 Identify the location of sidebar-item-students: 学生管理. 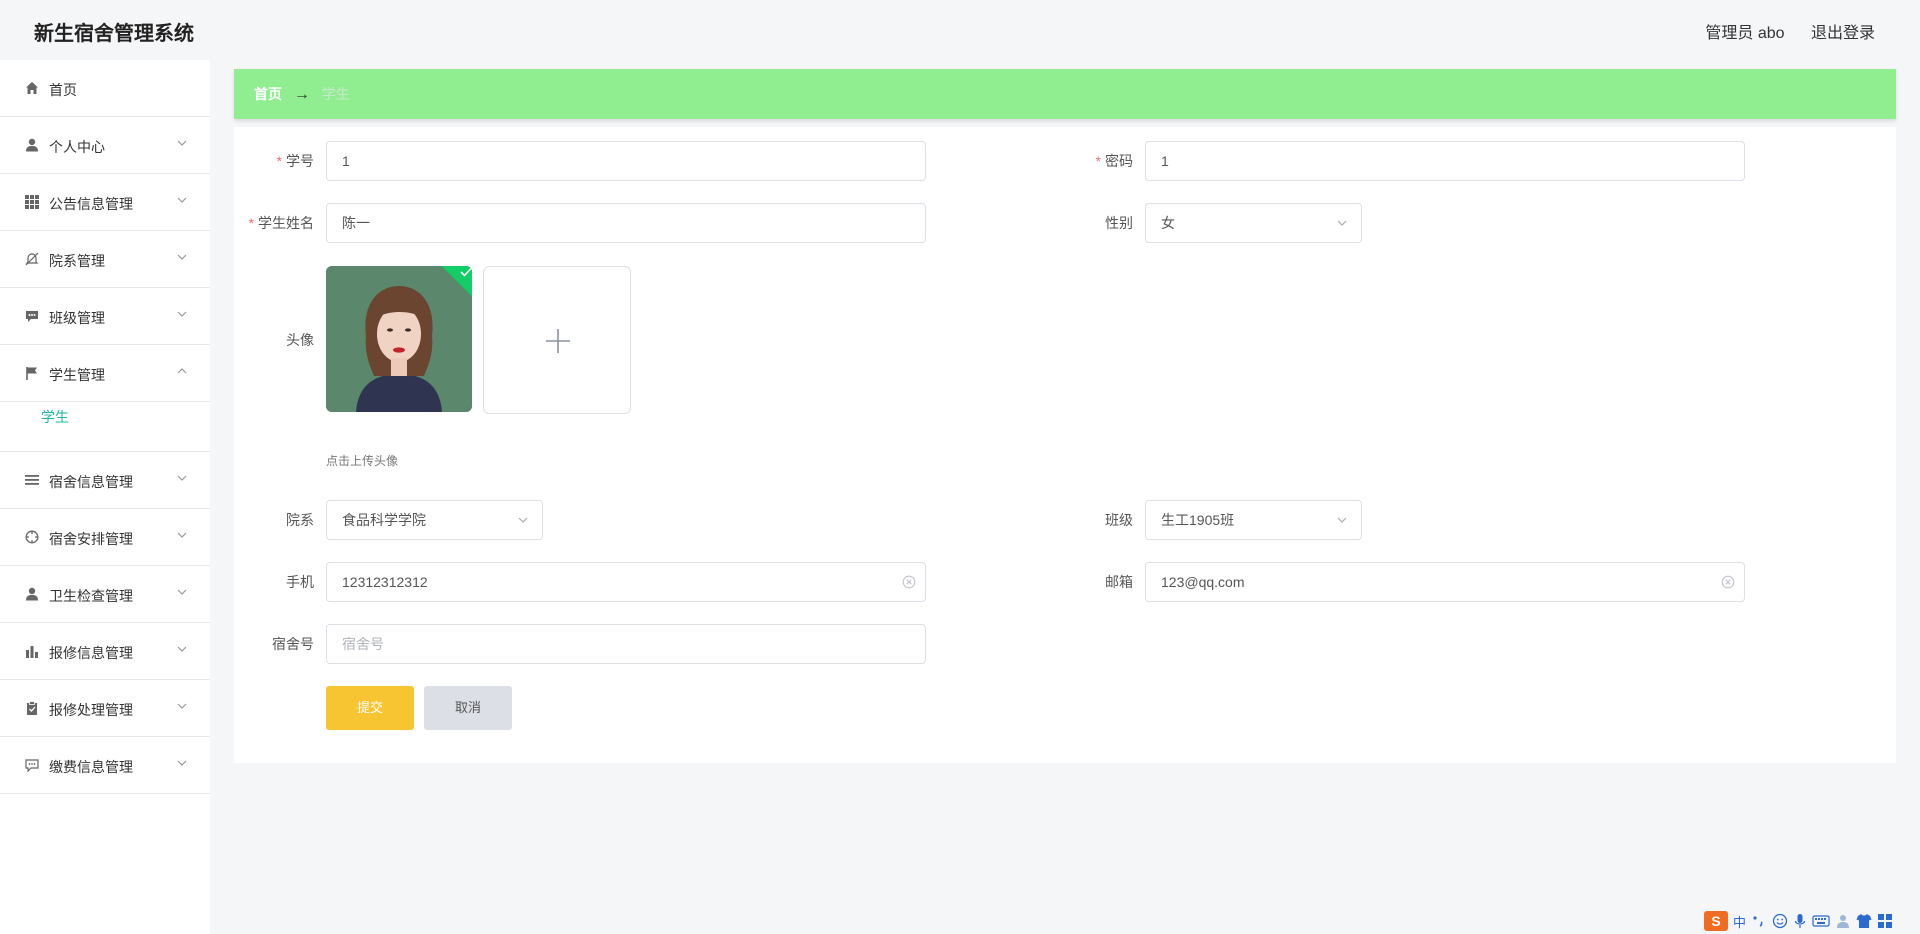
(105, 373).